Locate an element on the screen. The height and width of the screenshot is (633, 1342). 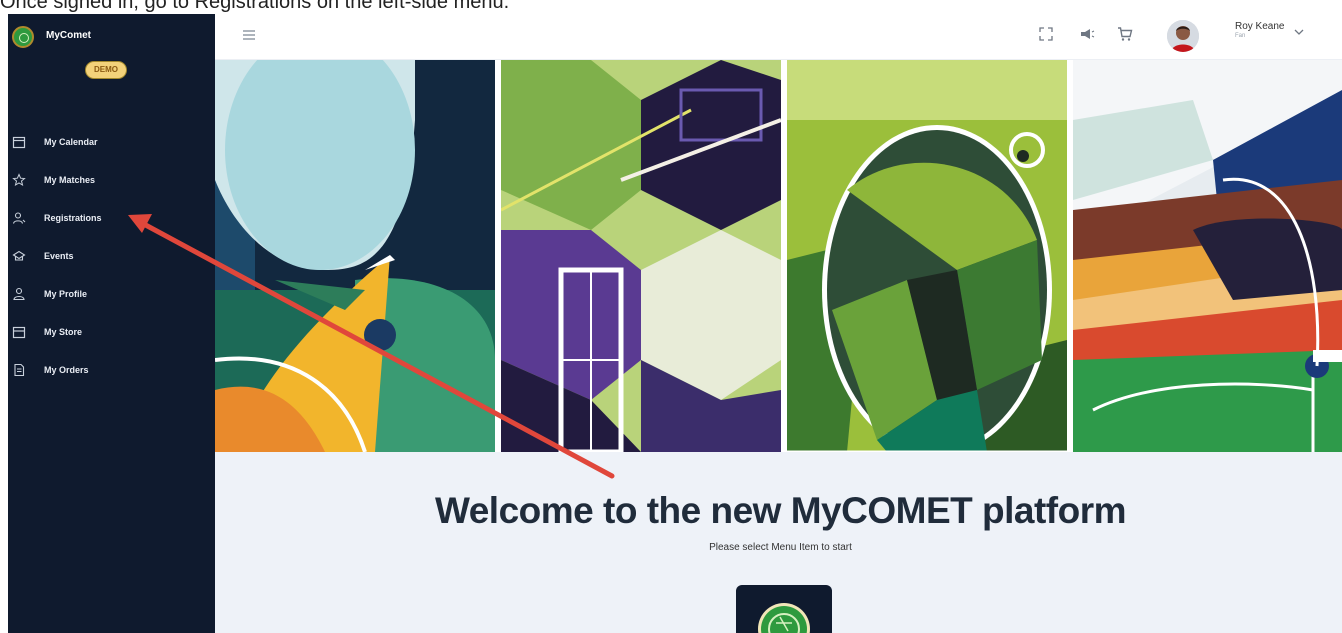
user-name: Roy Keane is located at coordinates (1259, 26).